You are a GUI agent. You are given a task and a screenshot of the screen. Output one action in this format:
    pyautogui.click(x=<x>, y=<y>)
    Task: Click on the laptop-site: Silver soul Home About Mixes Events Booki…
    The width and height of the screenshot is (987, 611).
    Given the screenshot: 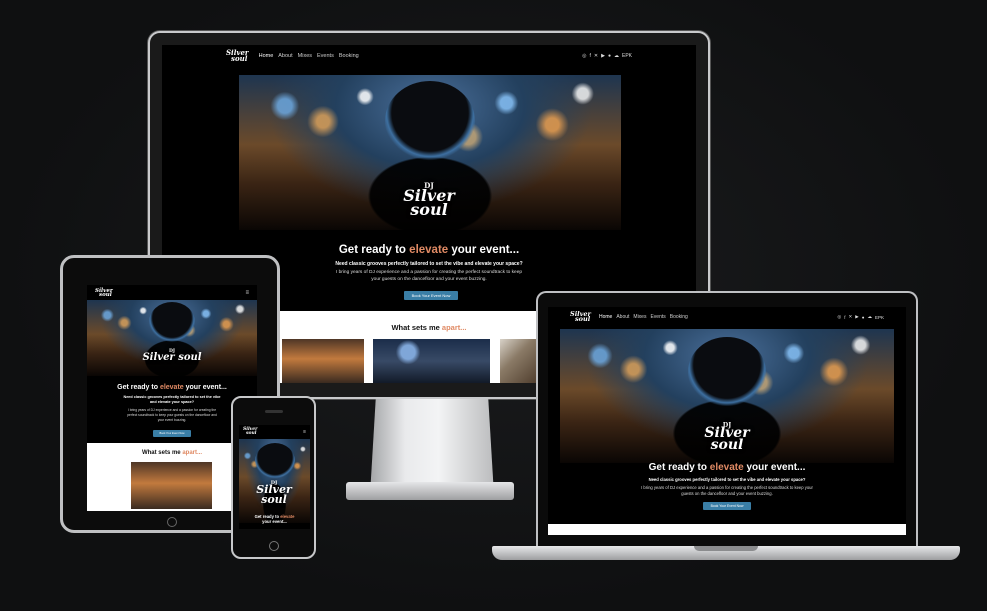 What is the action you would take?
    pyautogui.click(x=727, y=421)
    